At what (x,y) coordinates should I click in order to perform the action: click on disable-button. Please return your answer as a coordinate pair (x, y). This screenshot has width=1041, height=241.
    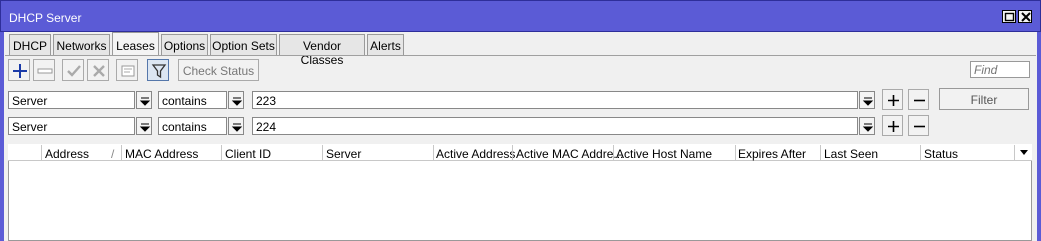
    Looking at the image, I should click on (98, 70).